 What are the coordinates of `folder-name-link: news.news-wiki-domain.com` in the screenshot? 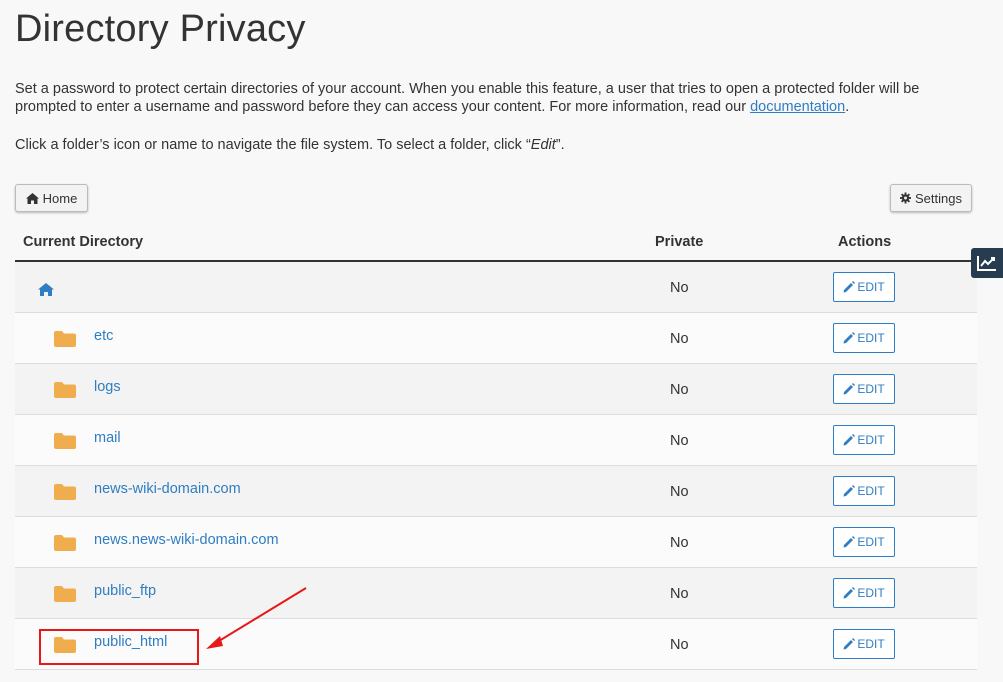 It's located at (186, 540).